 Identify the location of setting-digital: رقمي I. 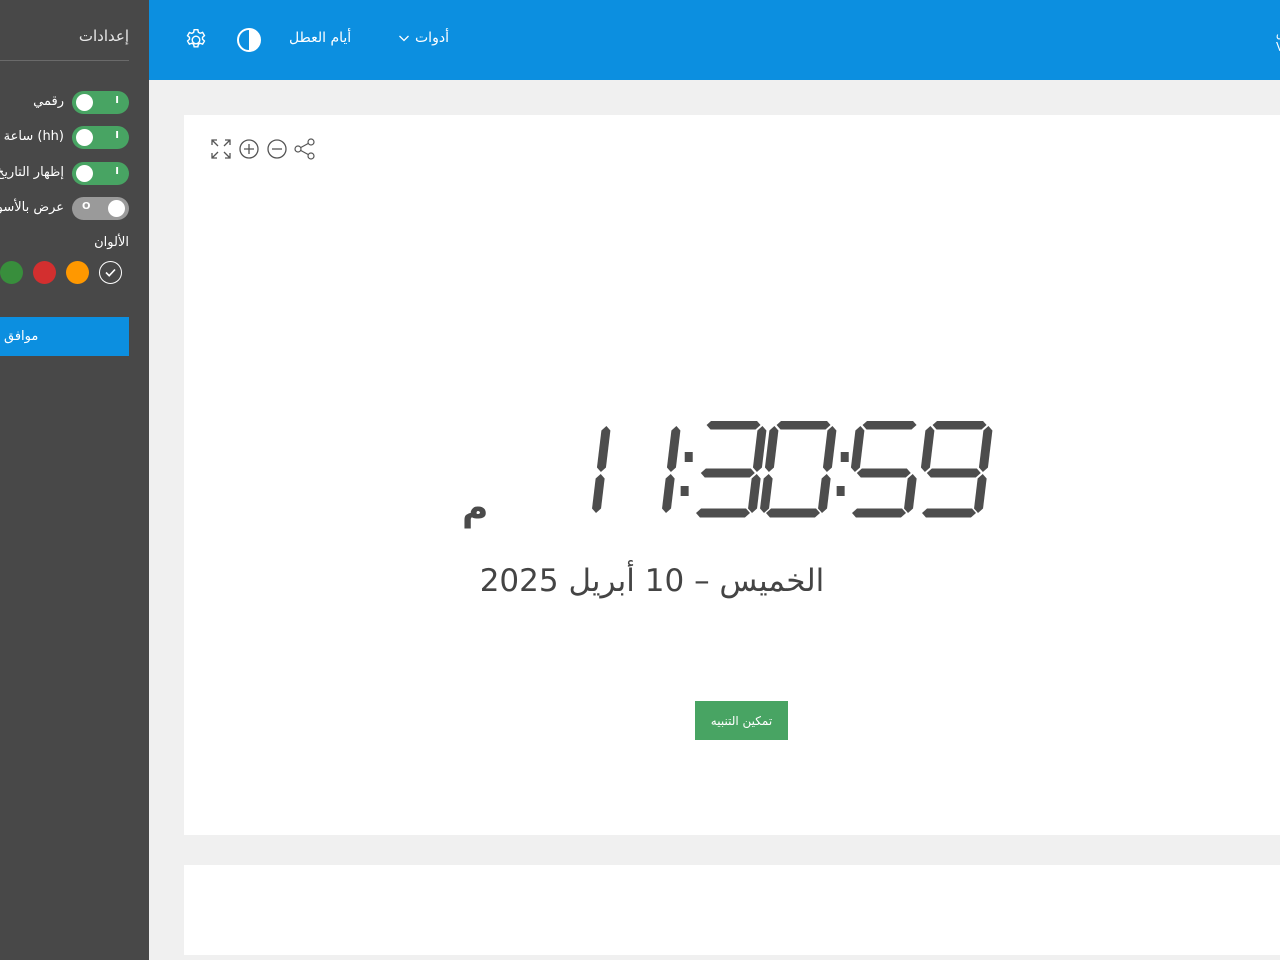
(64, 103).